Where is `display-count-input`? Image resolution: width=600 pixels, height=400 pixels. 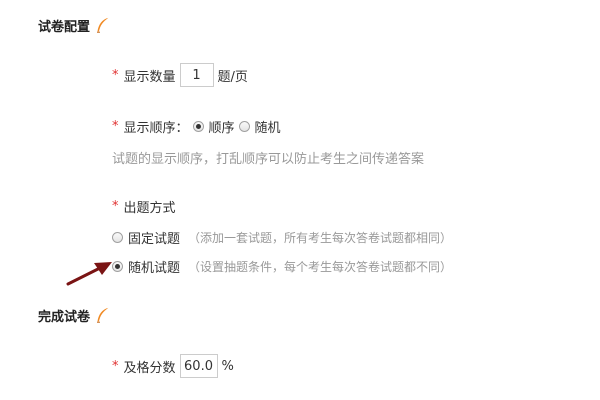
display-count-input is located at coordinates (196, 75).